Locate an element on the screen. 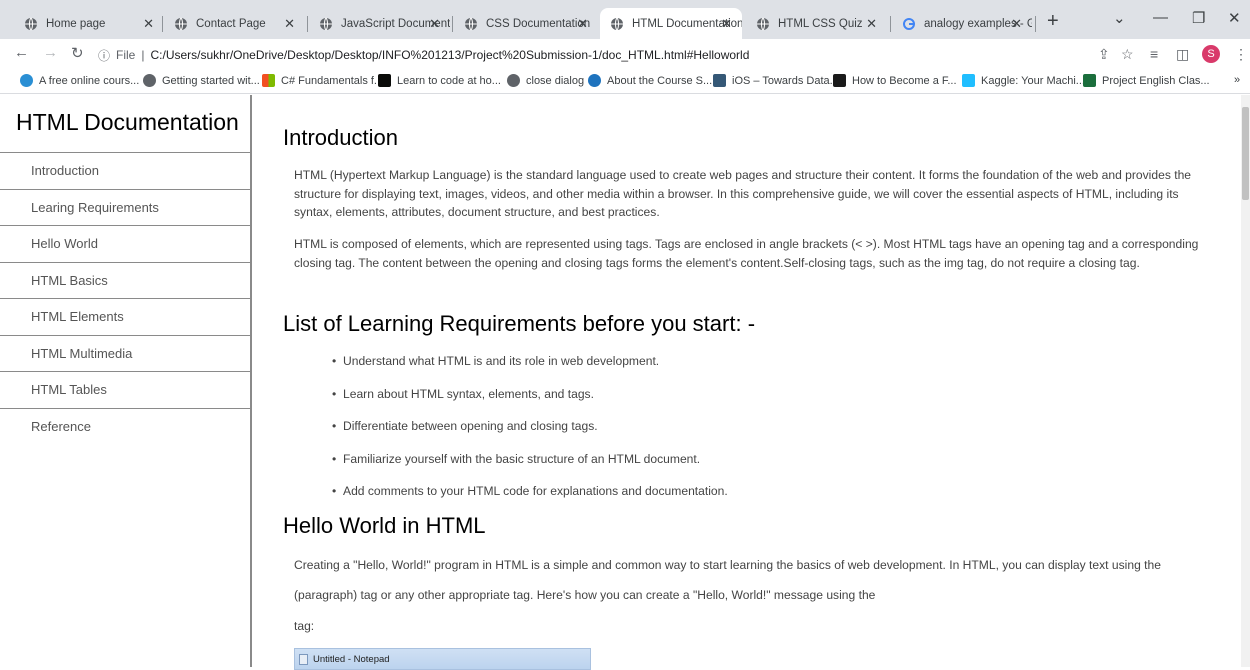  tab-html-css-quiz: HTML CSS Quiz ✕ is located at coordinates (816, 23).